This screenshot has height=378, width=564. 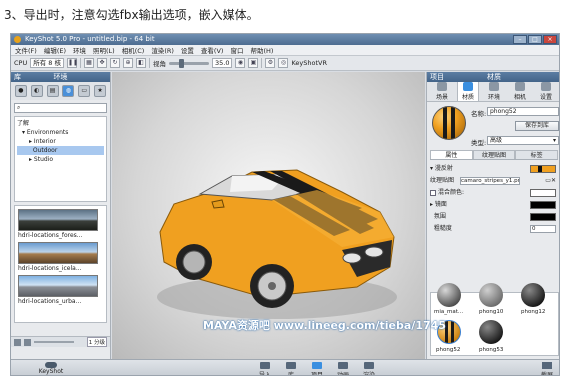 I want to click on thumbnail-size-slider, so click(x=54, y=342).